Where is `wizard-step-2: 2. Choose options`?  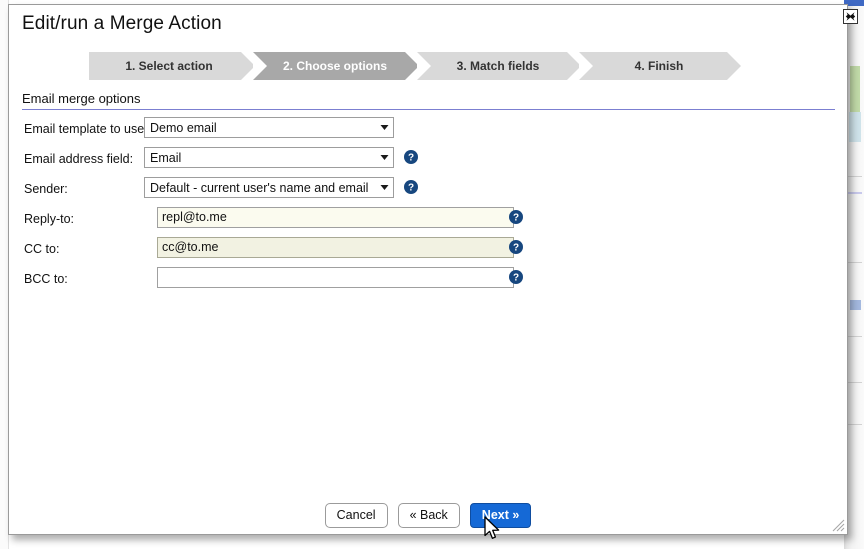 wizard-step-2: 2. Choose options is located at coordinates (336, 66).